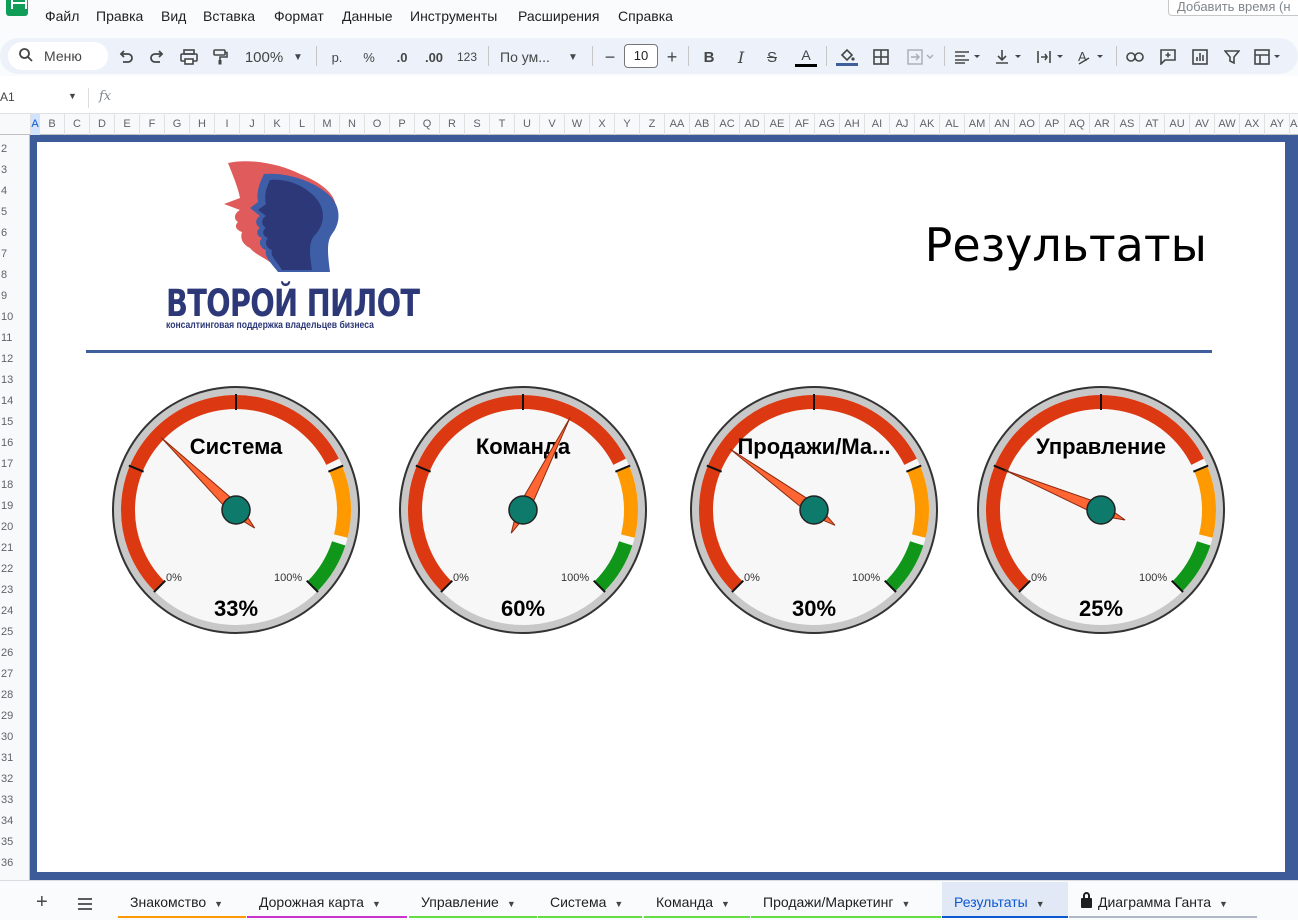 The image size is (1298, 924). What do you see at coordinates (1293, 124) in the screenshot?
I see `column-header-az: AZ` at bounding box center [1293, 124].